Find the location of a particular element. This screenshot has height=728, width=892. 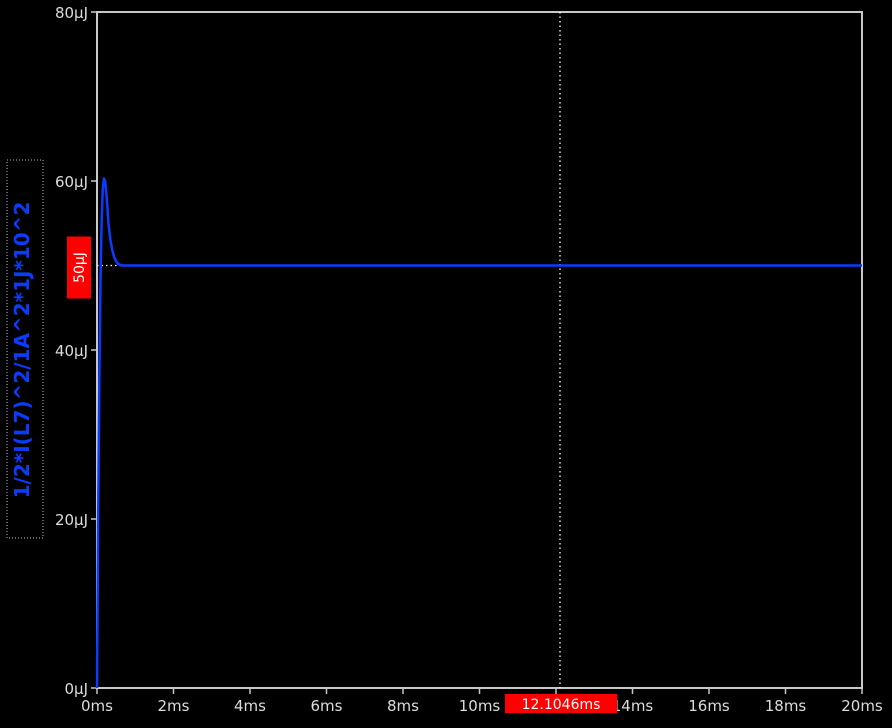

x-tick-label: 18ms is located at coordinates (786, 706).